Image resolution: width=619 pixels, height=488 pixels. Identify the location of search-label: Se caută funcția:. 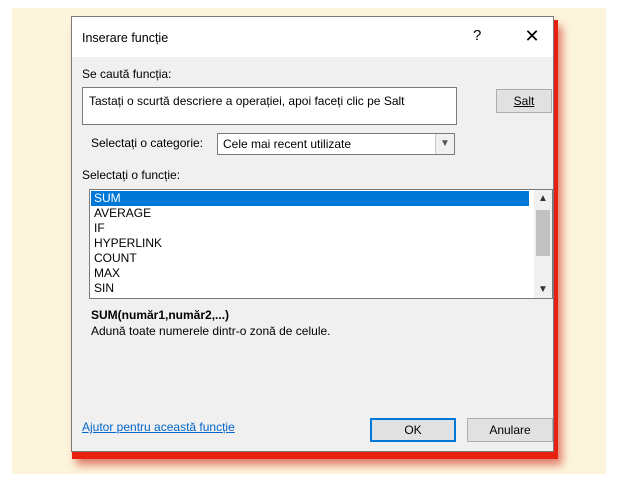
(127, 74).